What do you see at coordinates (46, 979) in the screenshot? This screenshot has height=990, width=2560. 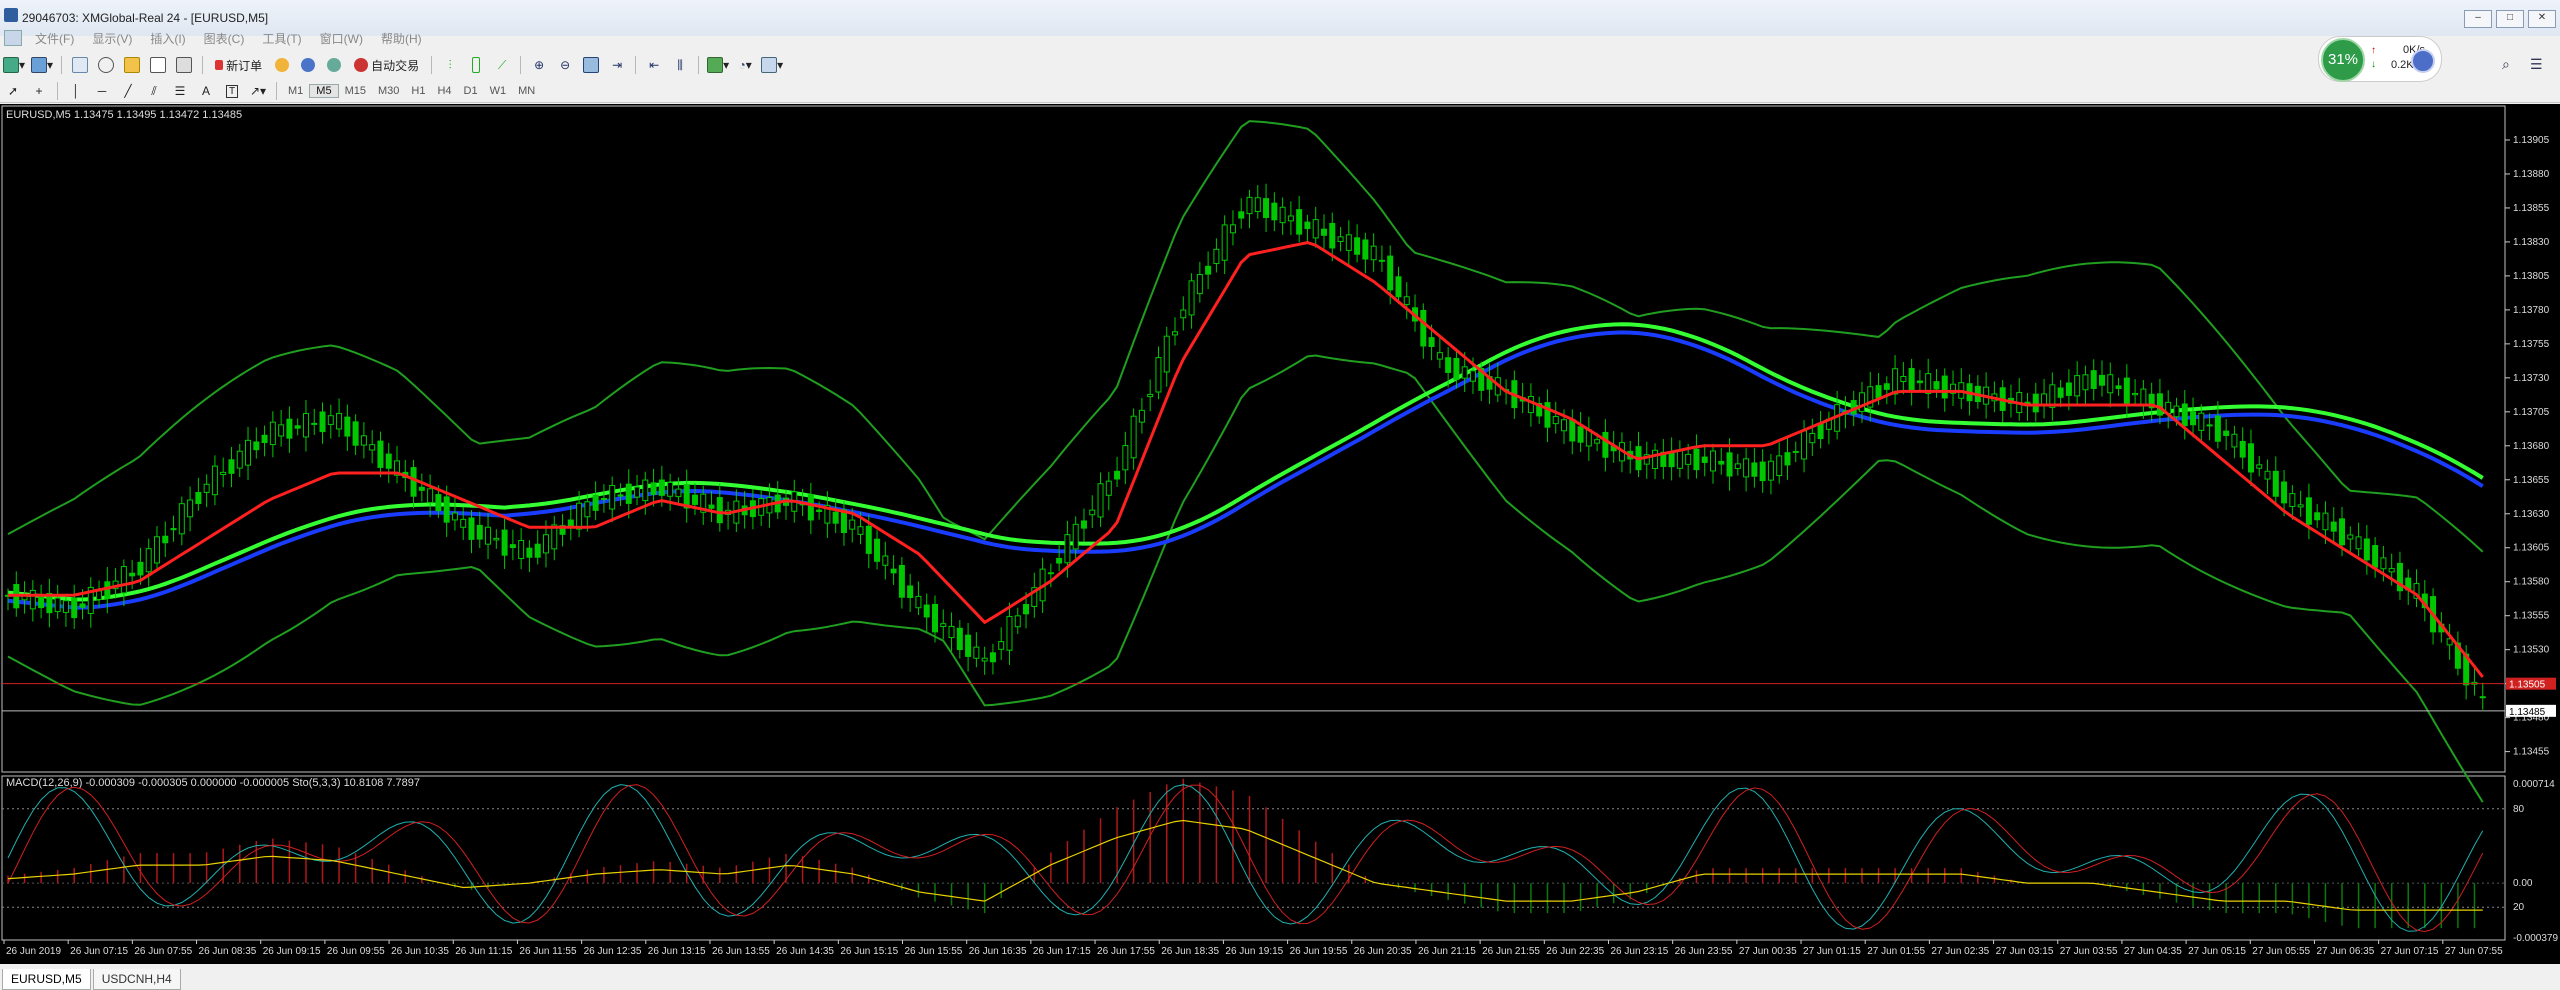 I see `tab-eurusd-m5: EURUSD,M5` at bounding box center [46, 979].